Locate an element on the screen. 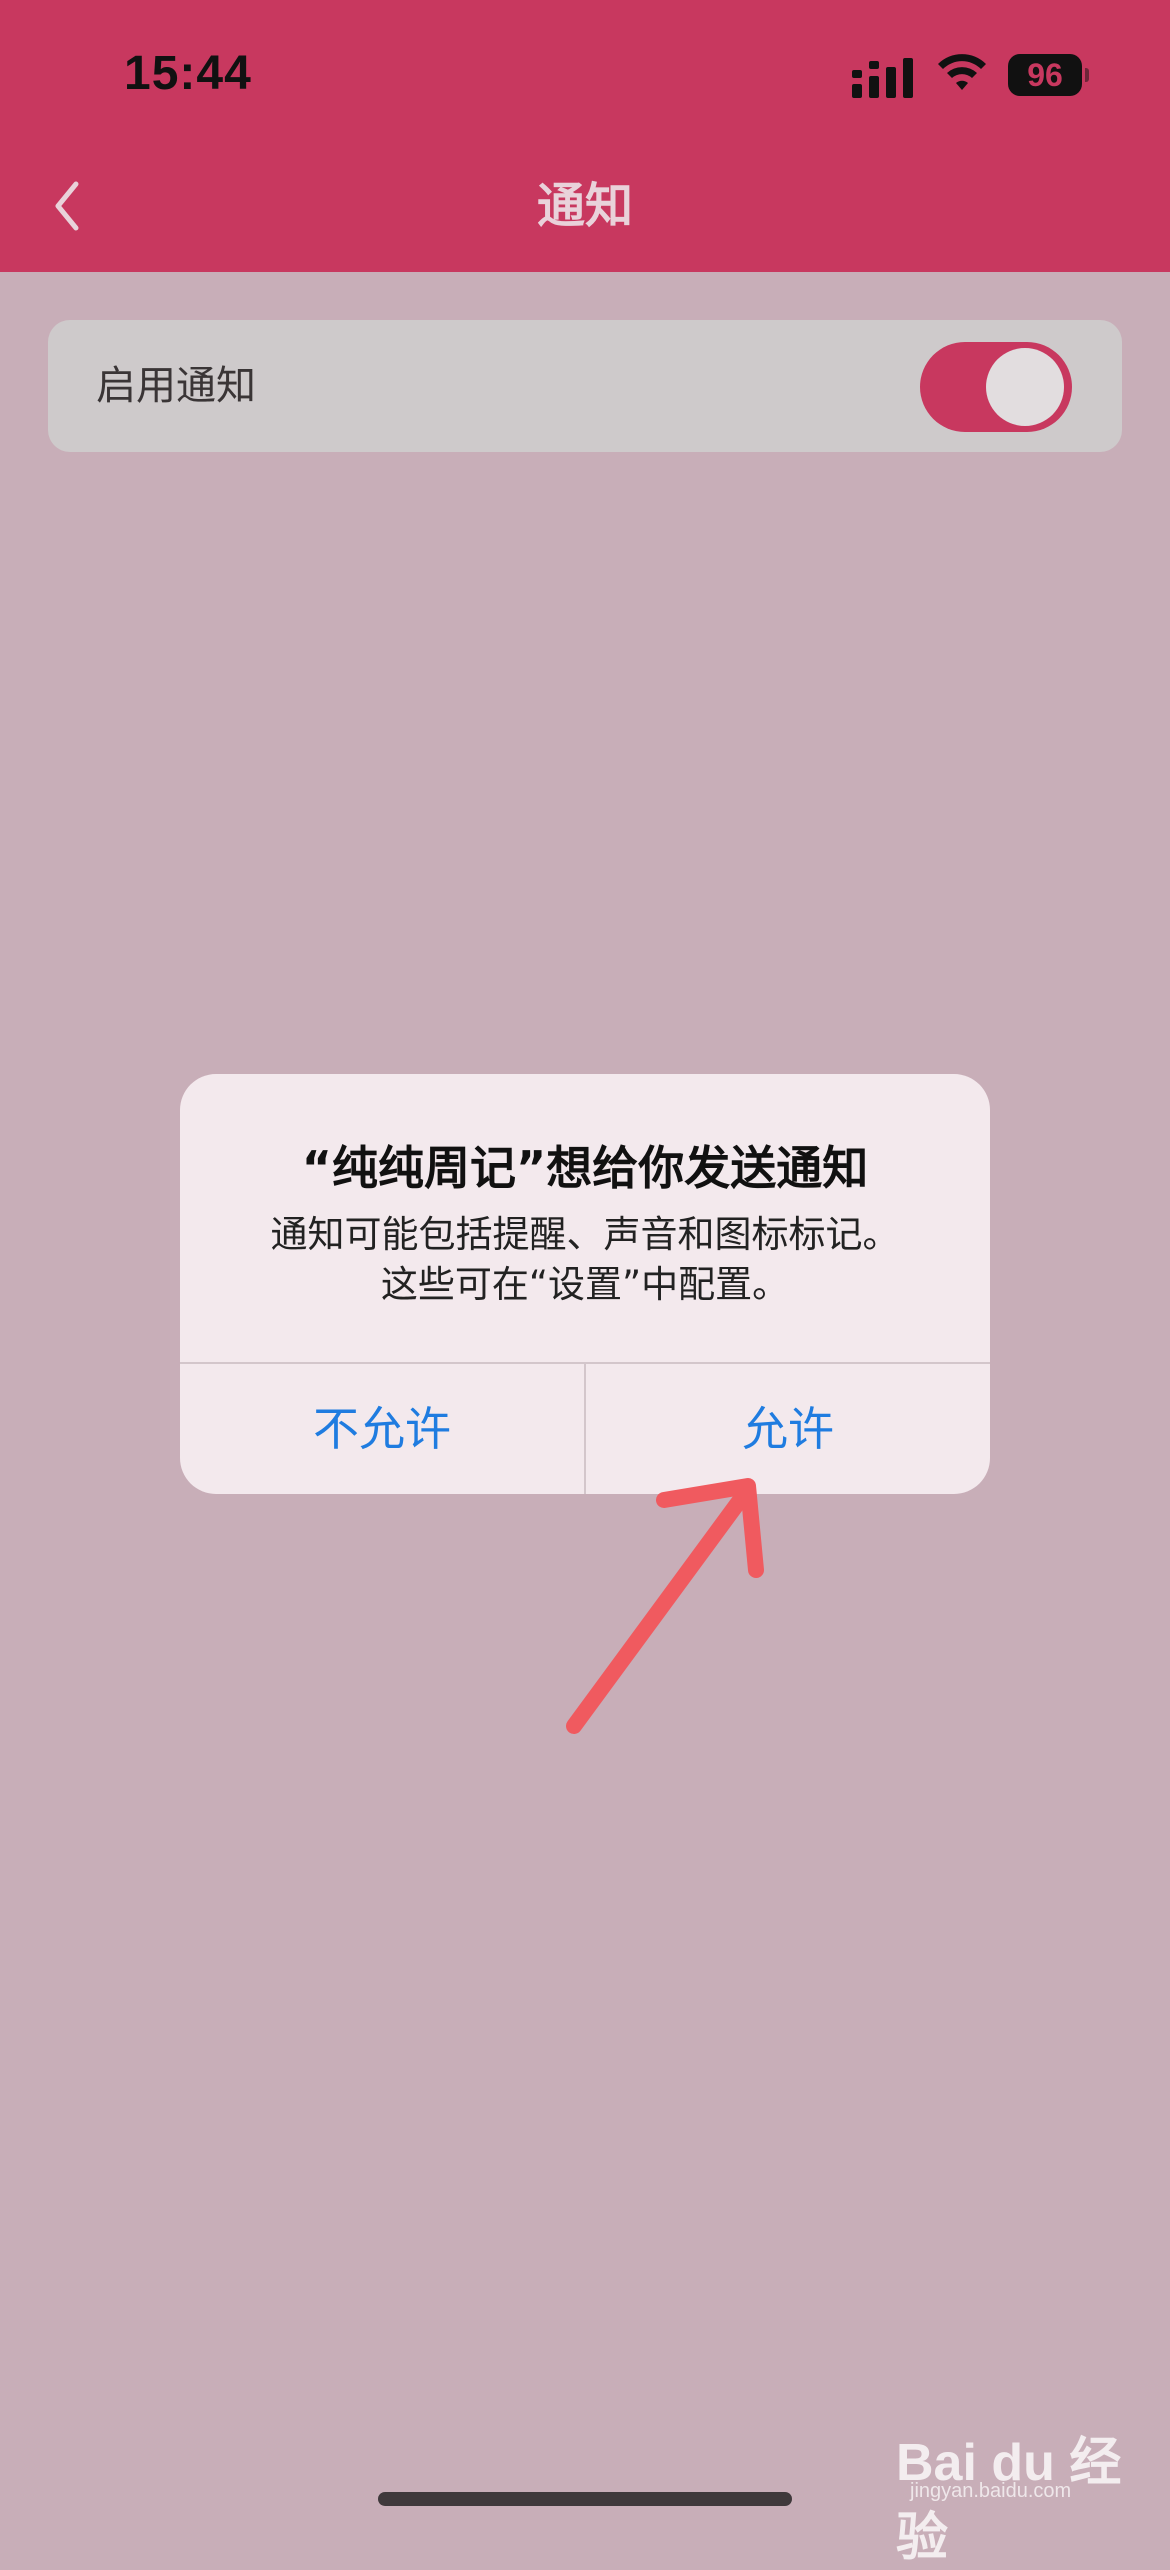 The width and height of the screenshot is (1170, 2570). app-header: 15:44 96 通知 is located at coordinates (585, 136).